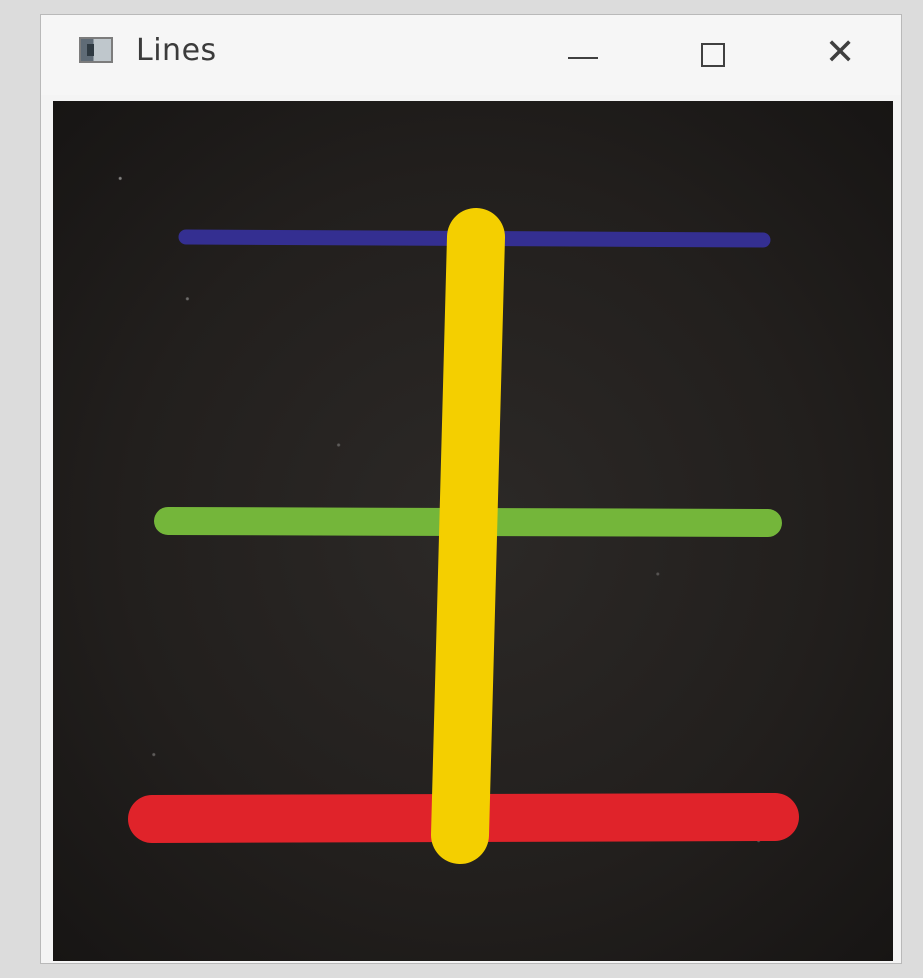 The image size is (923, 978). Describe the element at coordinates (471, 55) in the screenshot. I see `window-titlebar: Lines ✕` at that location.